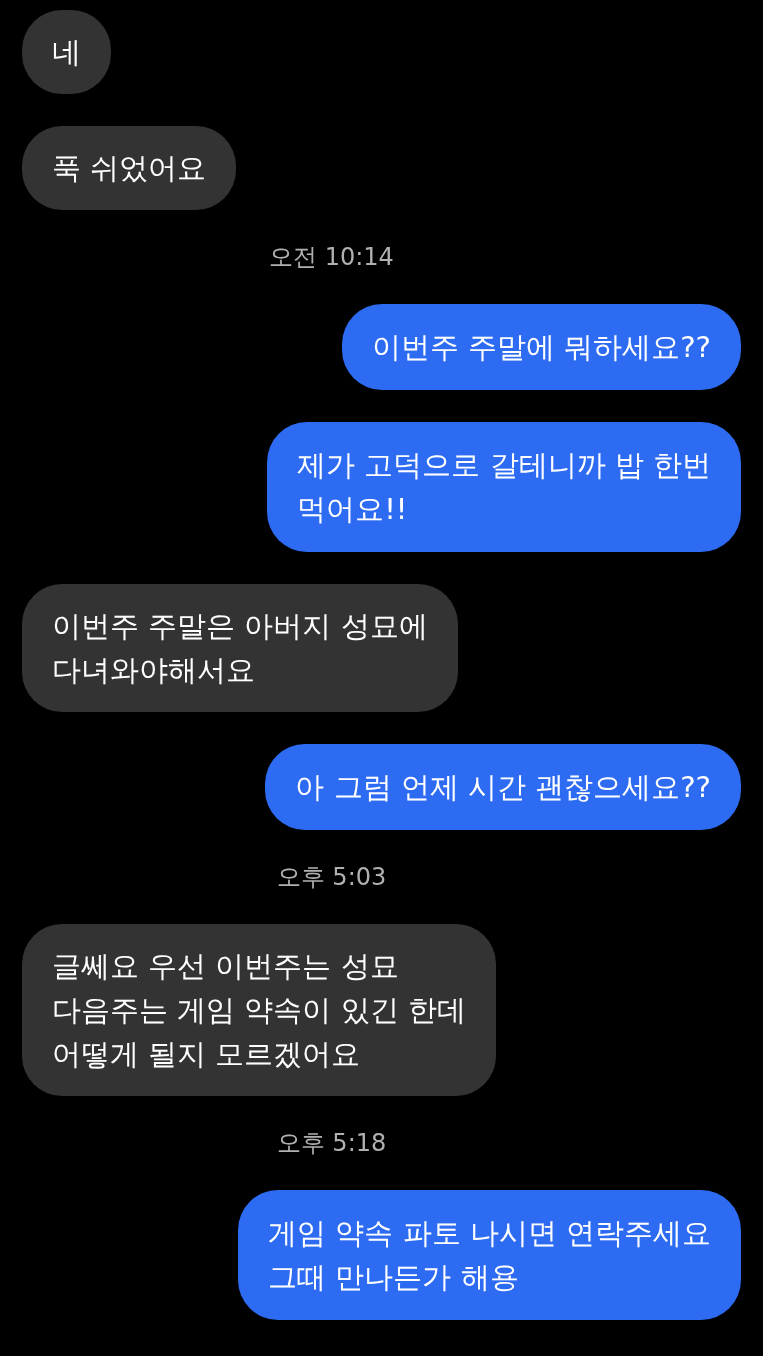 The image size is (763, 1356). I want to click on sent-message-bubble: 이번주 주말에 뭐하세요??, so click(541, 347).